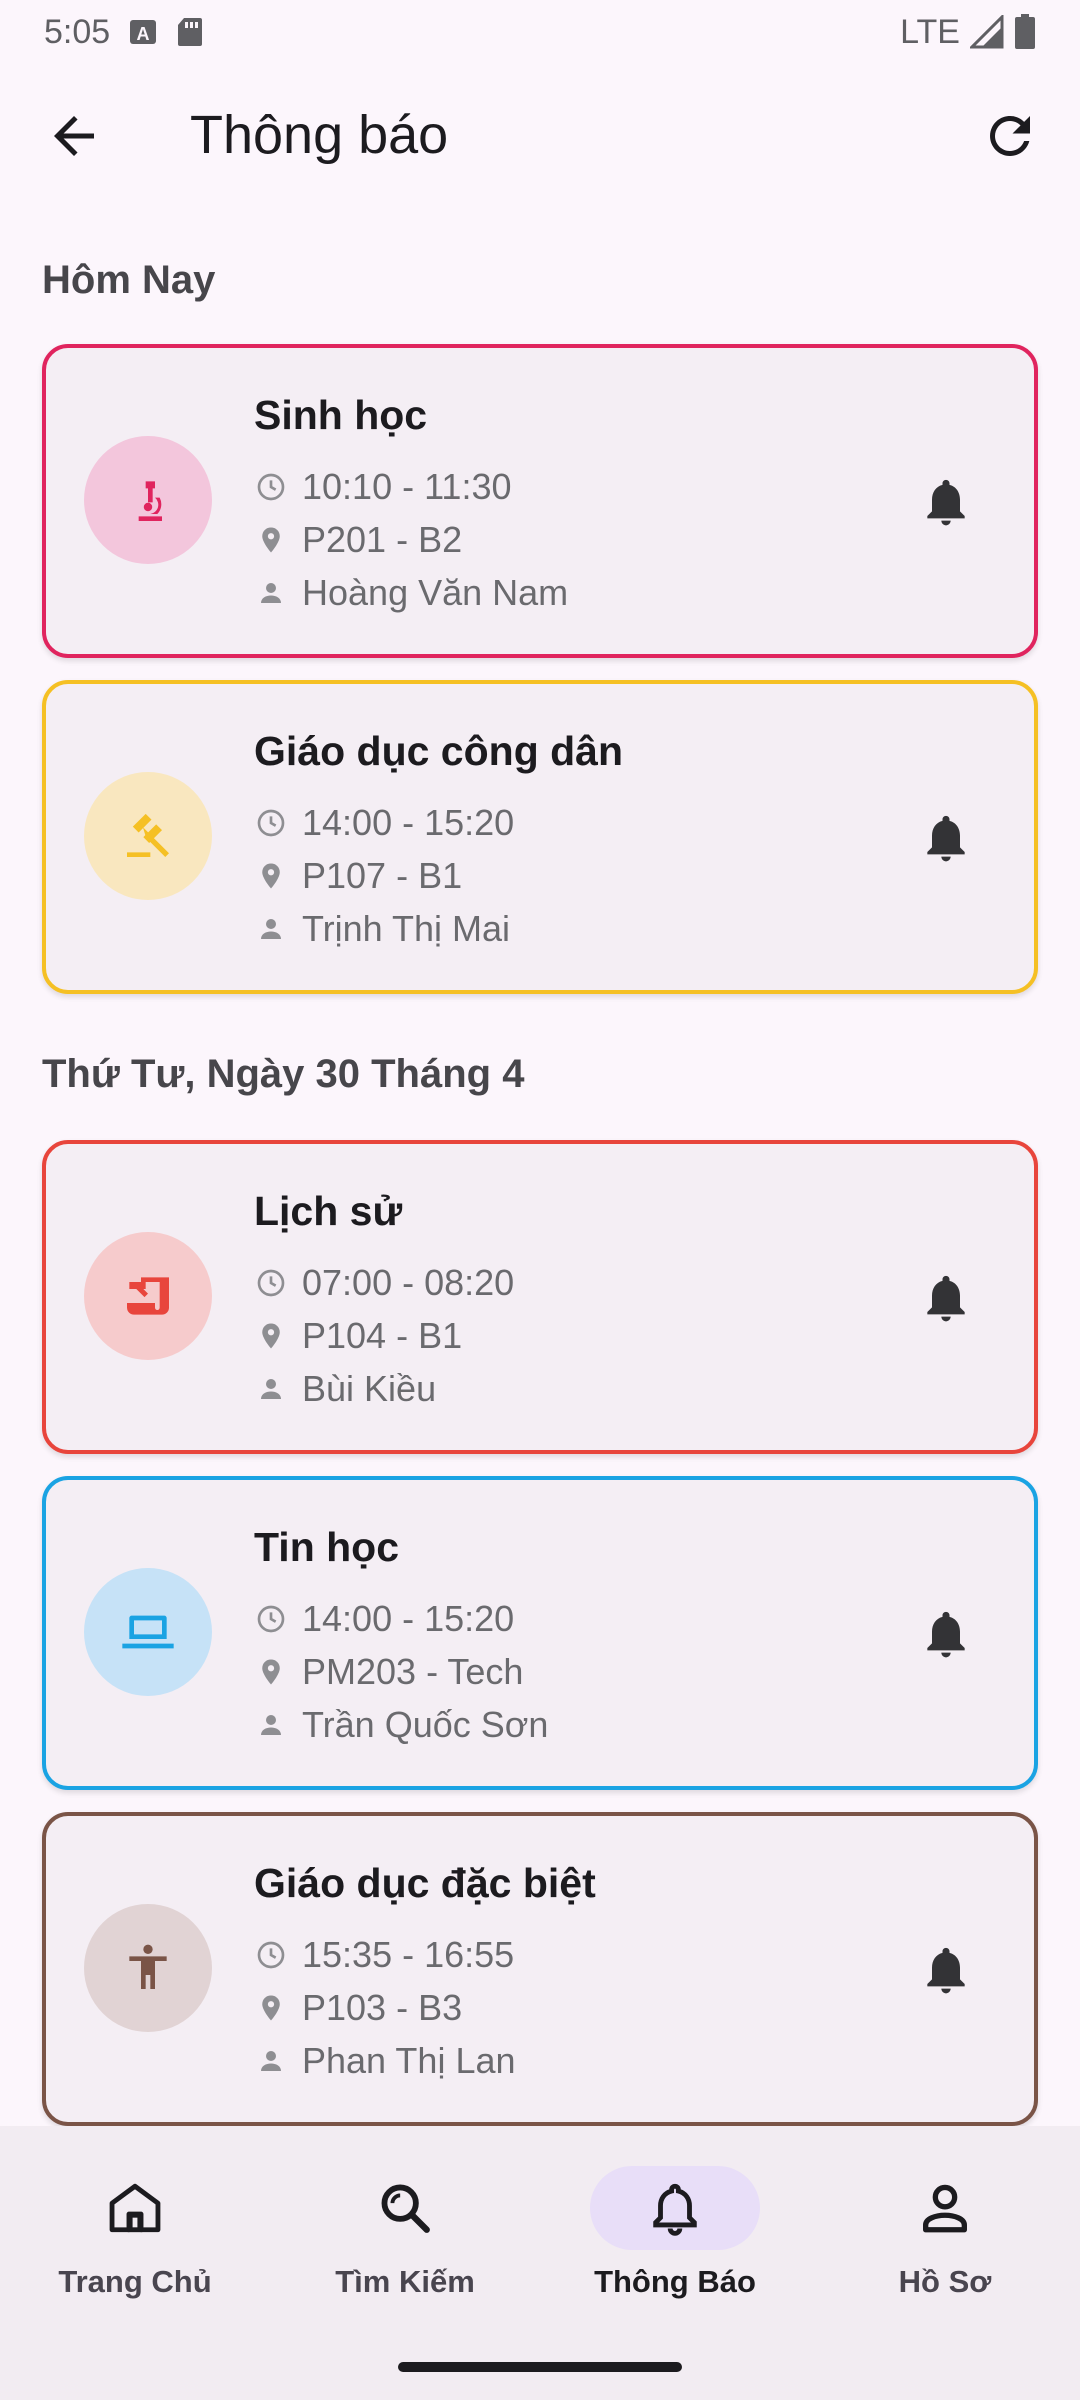  Describe the element at coordinates (406, 928) in the screenshot. I see `teacher-name: Trịnh Thị Mai` at that location.